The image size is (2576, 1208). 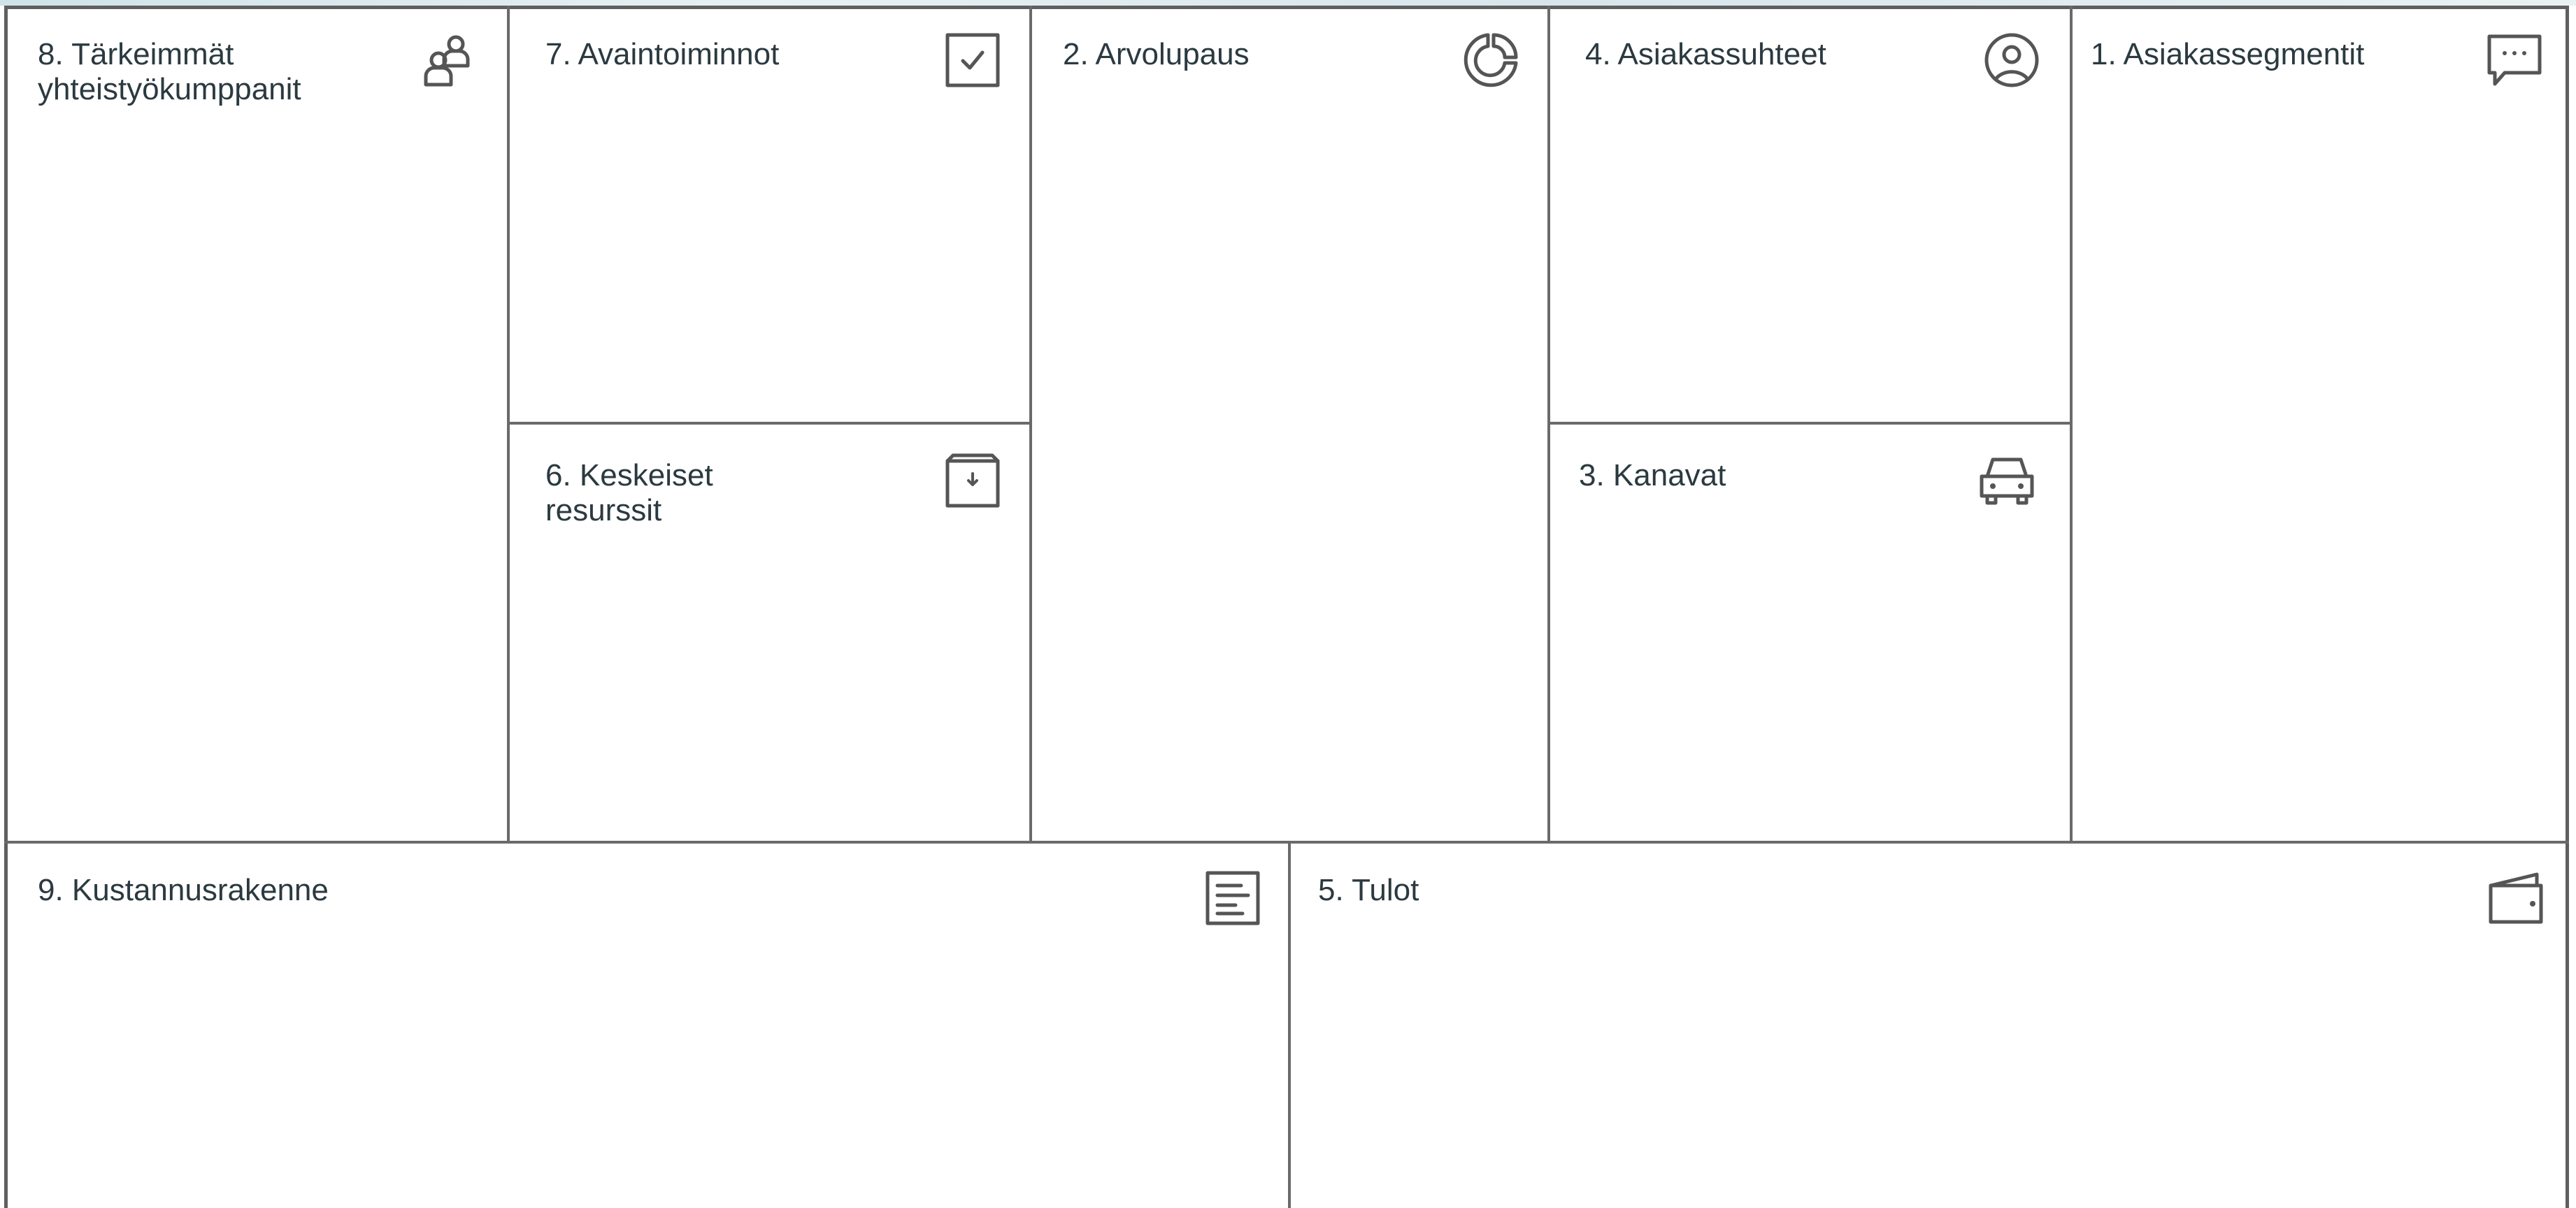 I want to click on block-key-resources: 6. Keskeiset resurssit, so click(x=769, y=633).